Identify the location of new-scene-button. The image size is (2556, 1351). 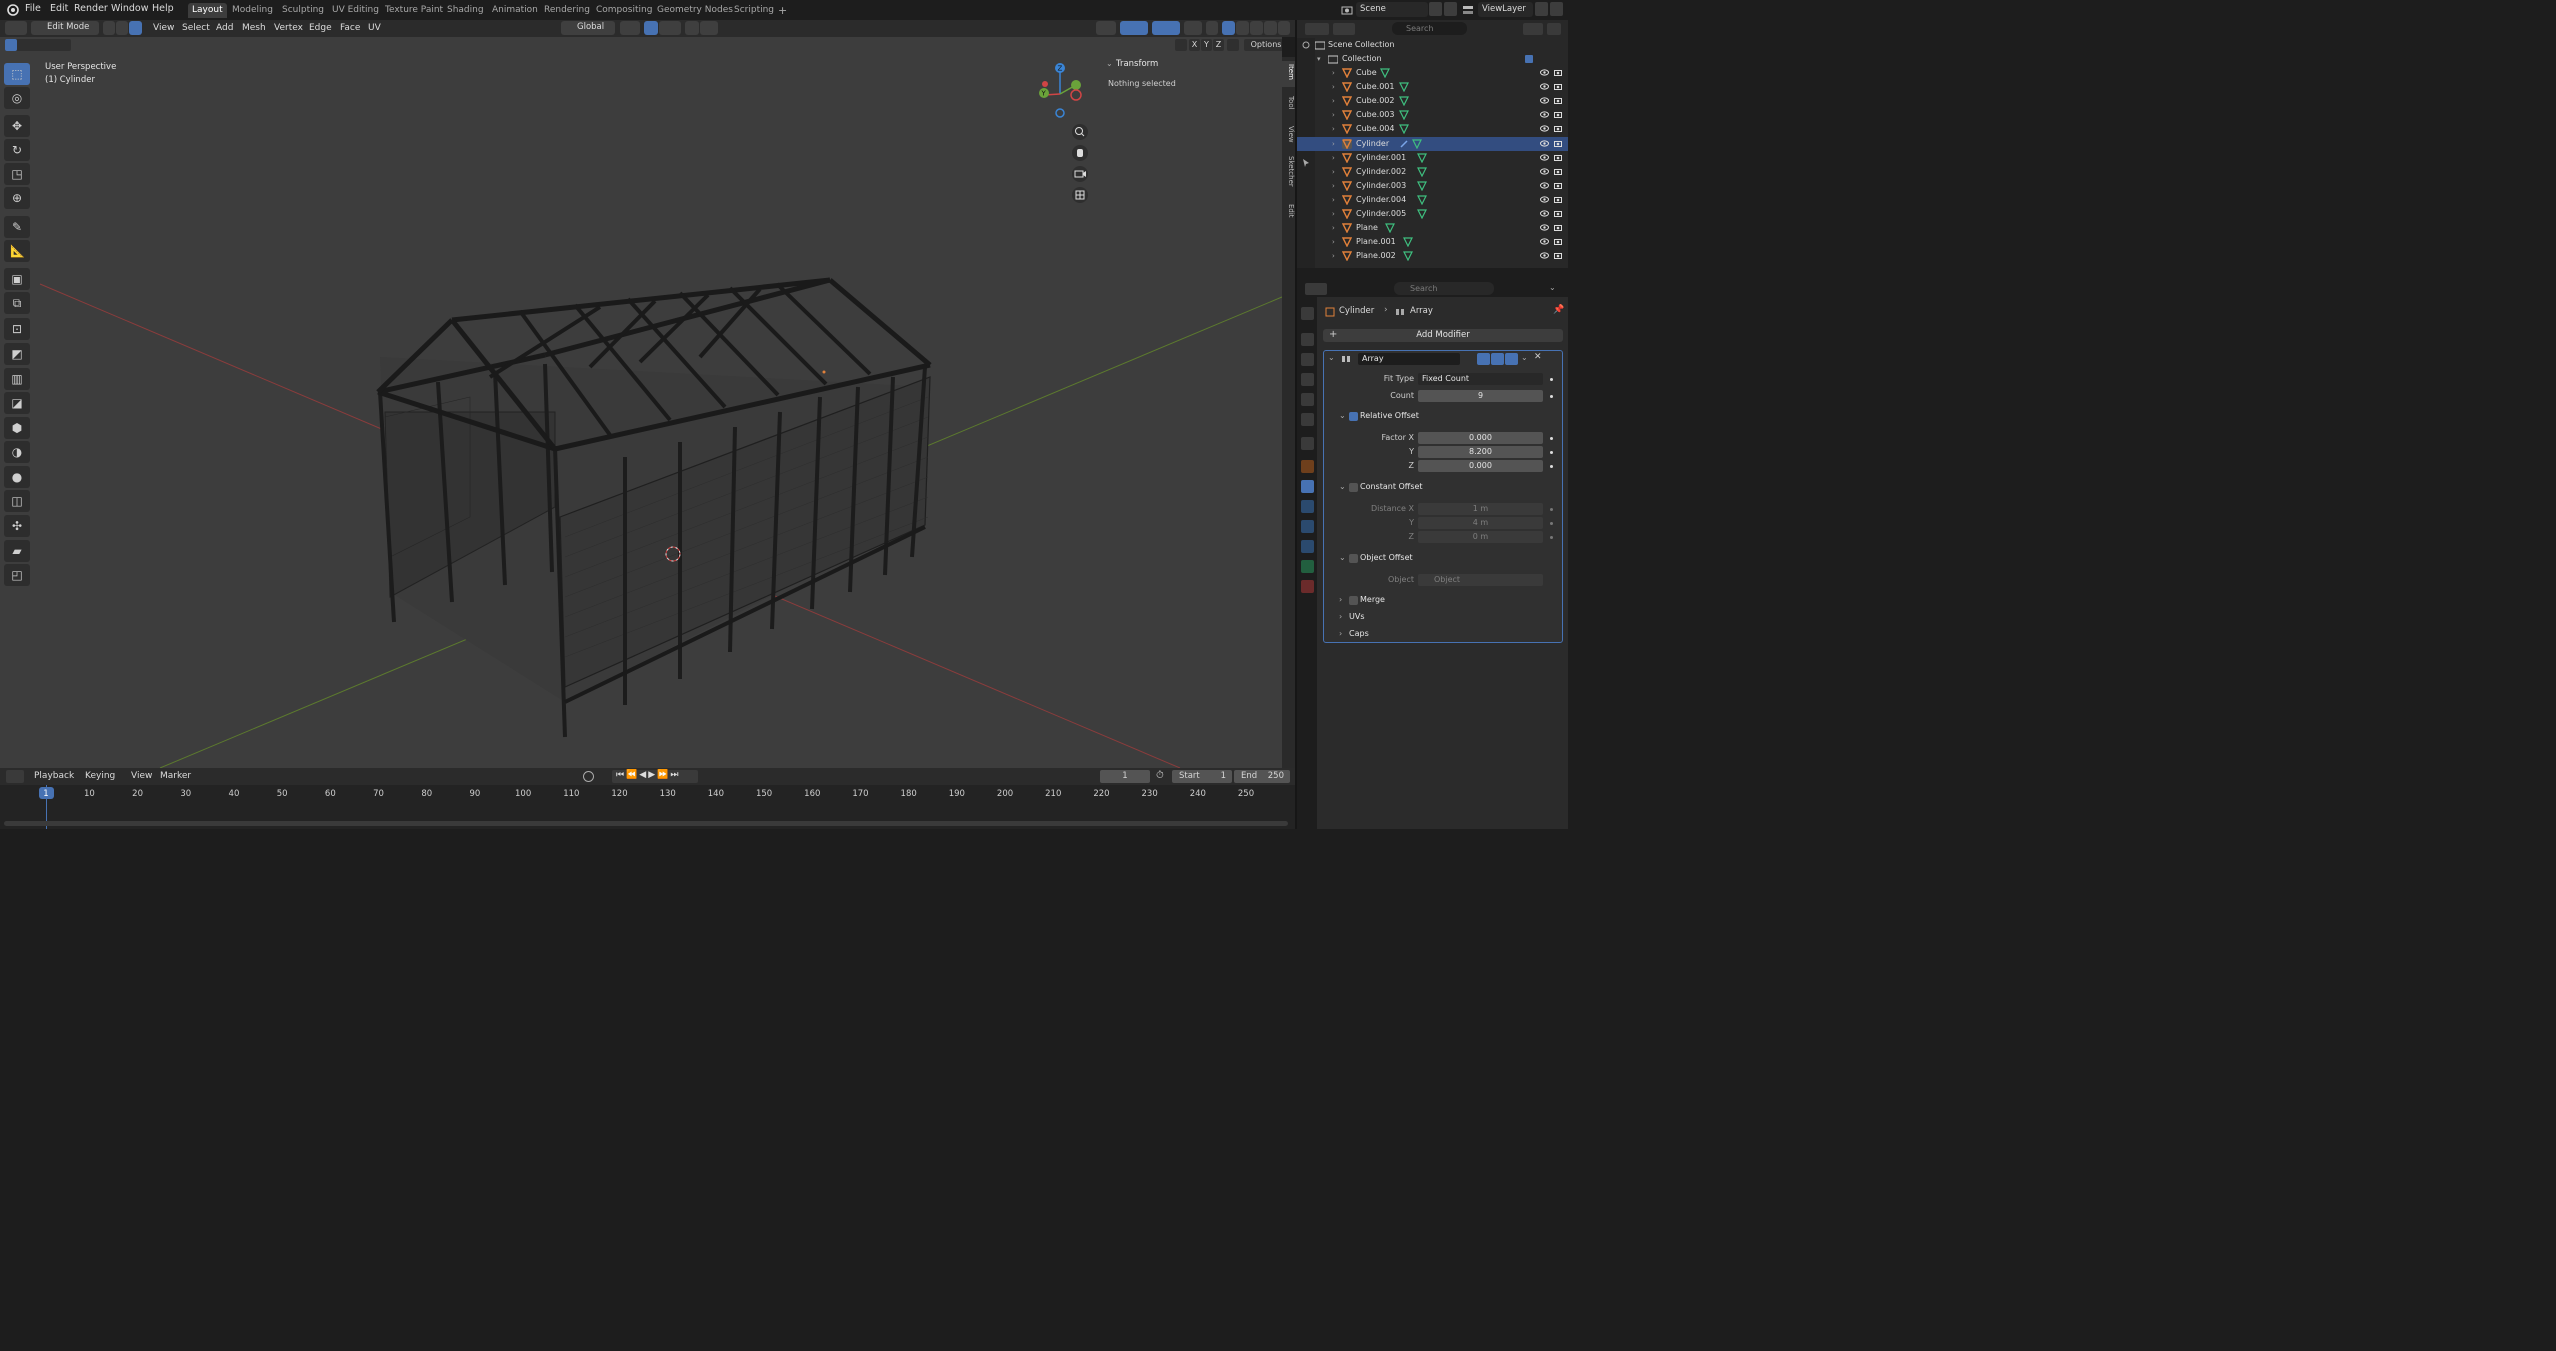
(1435, 9).